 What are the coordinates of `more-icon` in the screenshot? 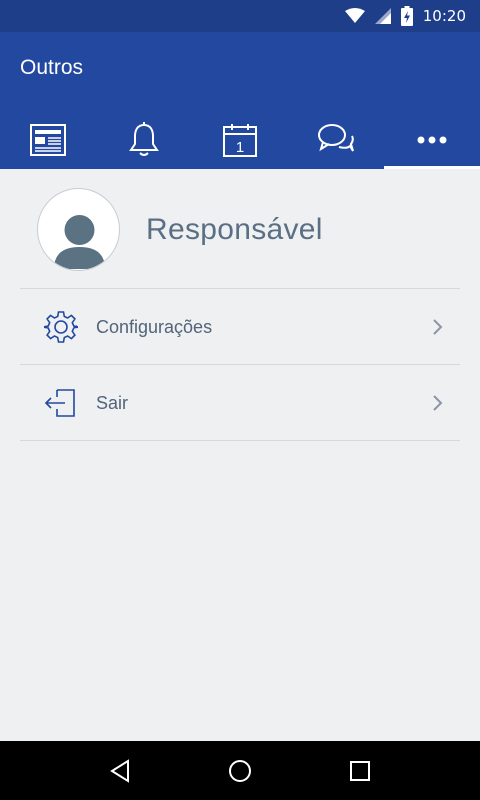 It's located at (432, 139).